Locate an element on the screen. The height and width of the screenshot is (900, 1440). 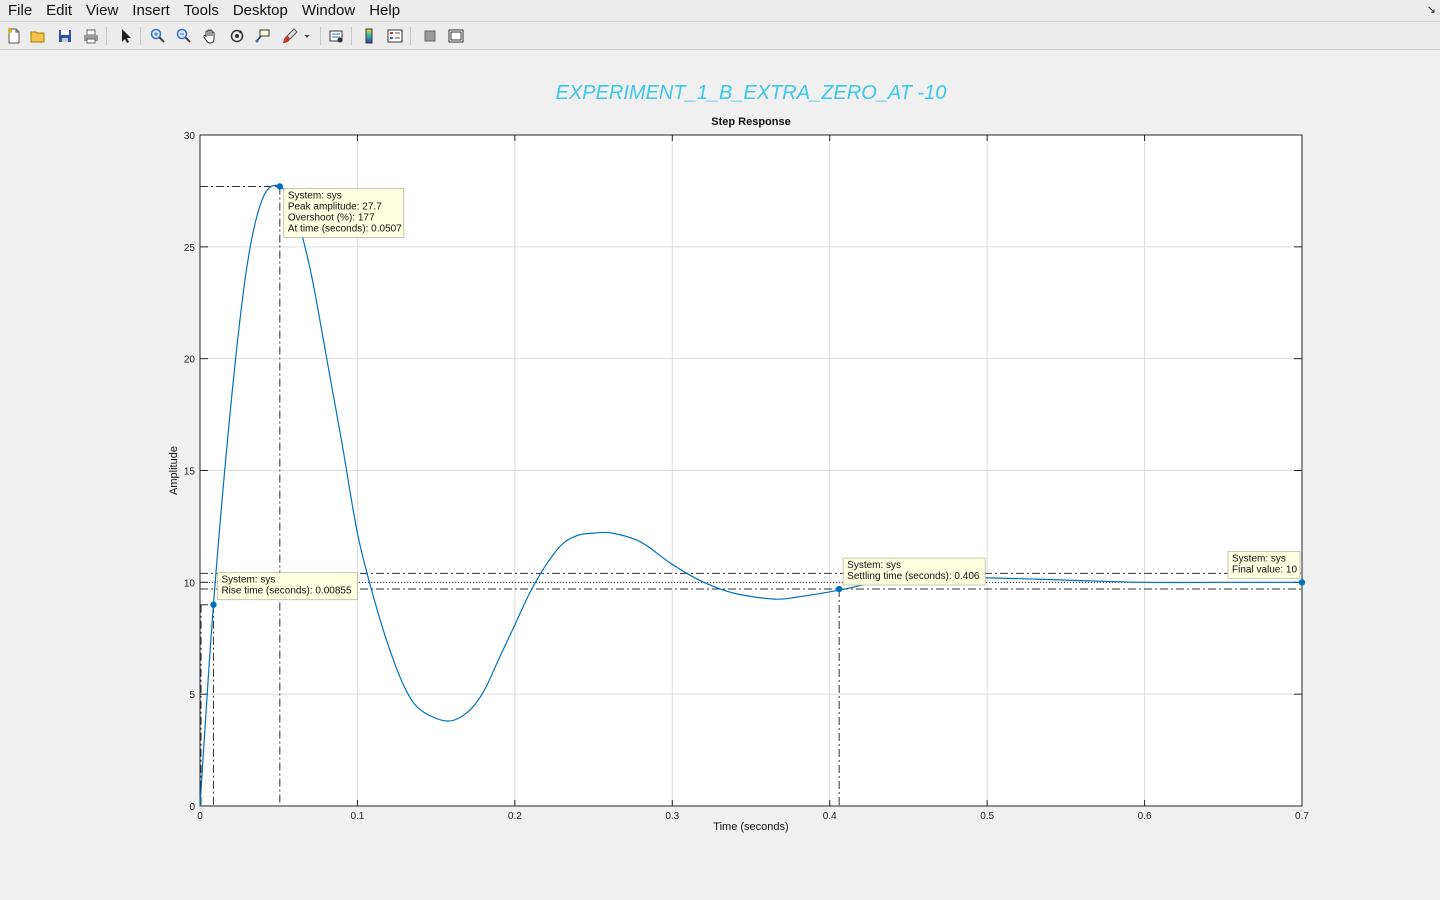
datatip-settling-line: System: sys is located at coordinates (874, 565).